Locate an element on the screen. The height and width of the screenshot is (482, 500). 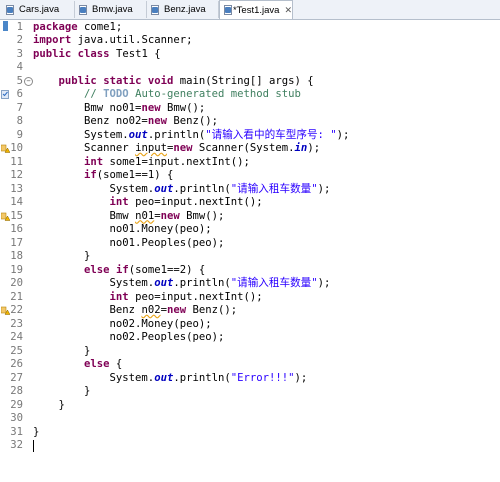
code-line: 13 System.out.println("请输入租车数量"); is located at coordinates (250, 190).